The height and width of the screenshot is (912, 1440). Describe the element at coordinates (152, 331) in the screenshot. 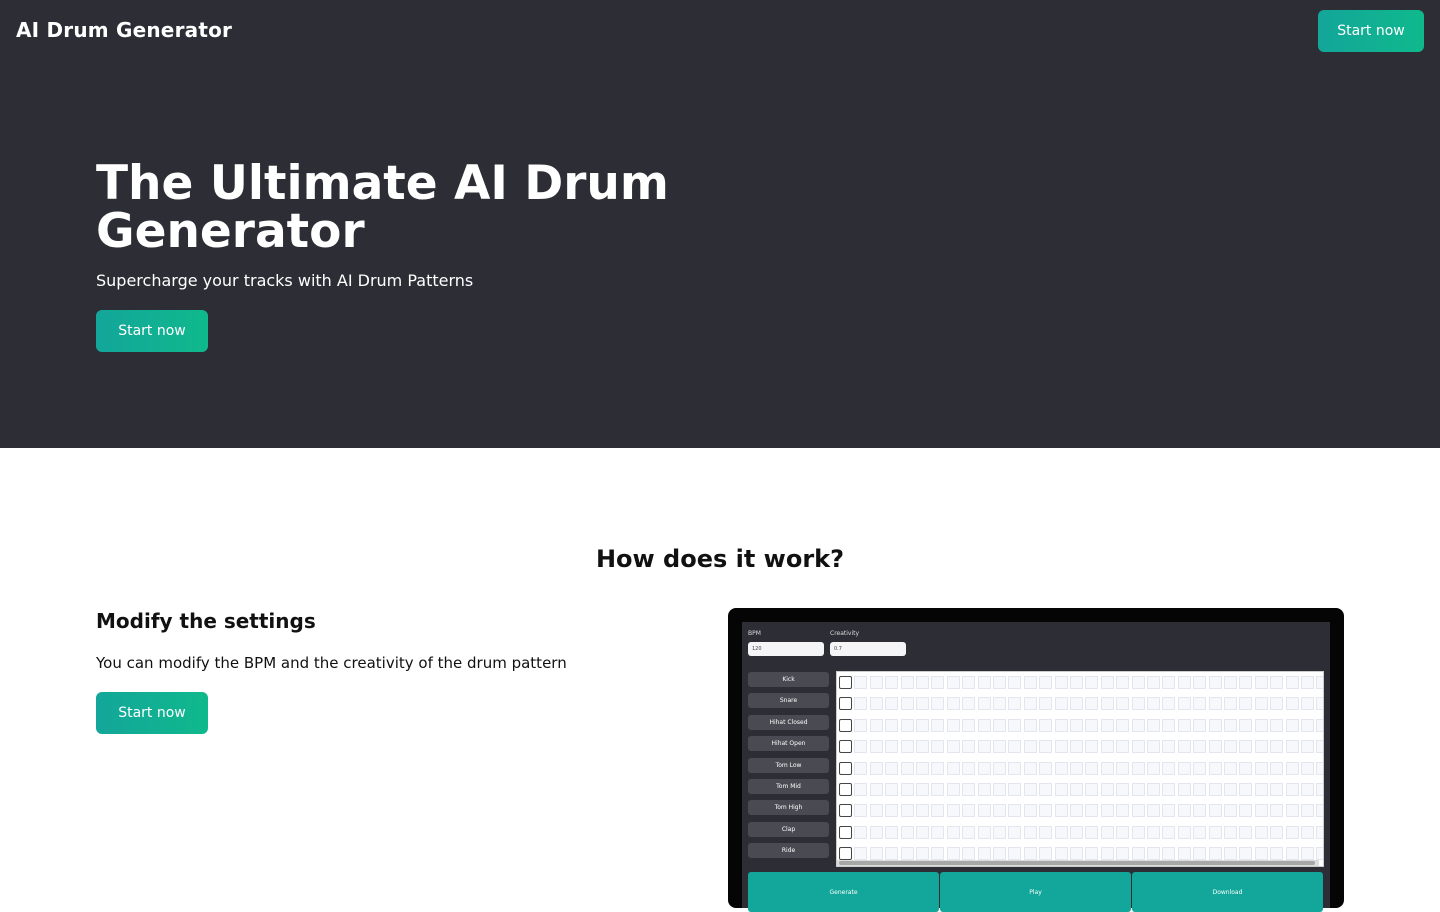

I see `hero-start-button: Start now` at that location.